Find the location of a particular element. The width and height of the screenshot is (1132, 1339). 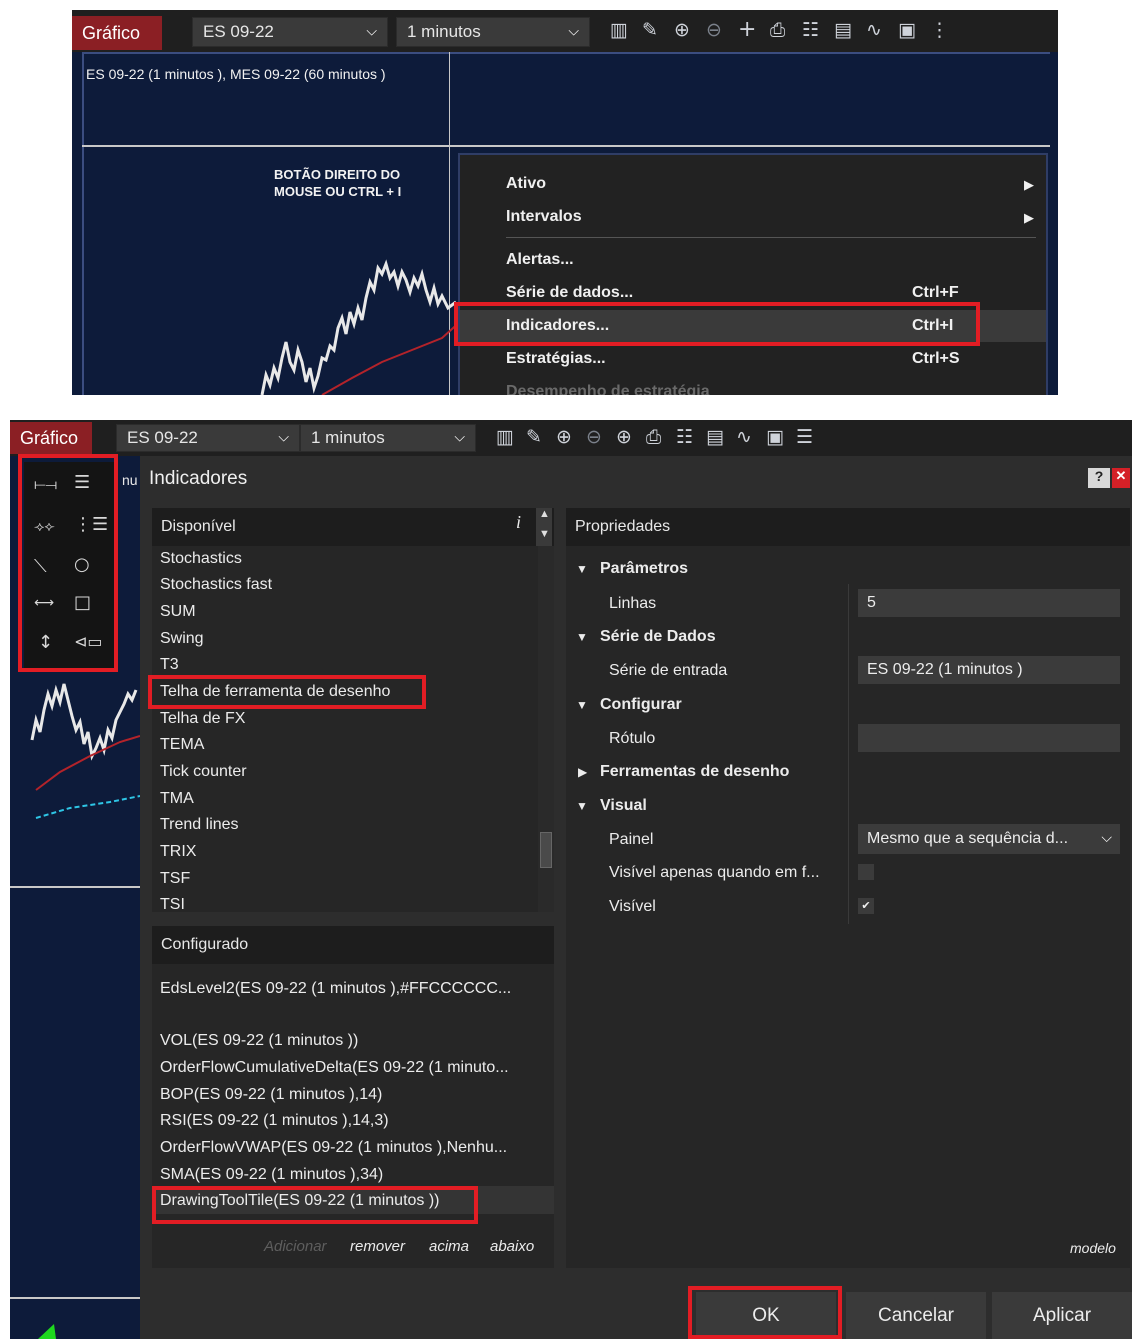

move-up-link: acima is located at coordinates (449, 1246).